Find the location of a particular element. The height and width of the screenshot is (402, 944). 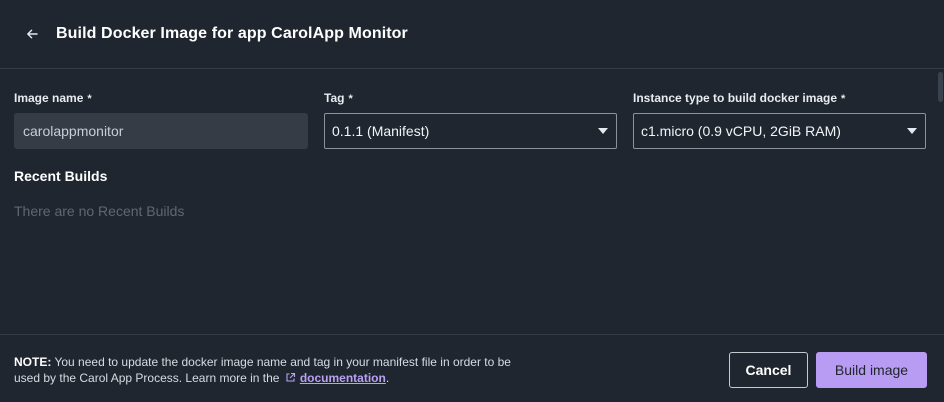

note-label: NOTE: is located at coordinates (33, 362).